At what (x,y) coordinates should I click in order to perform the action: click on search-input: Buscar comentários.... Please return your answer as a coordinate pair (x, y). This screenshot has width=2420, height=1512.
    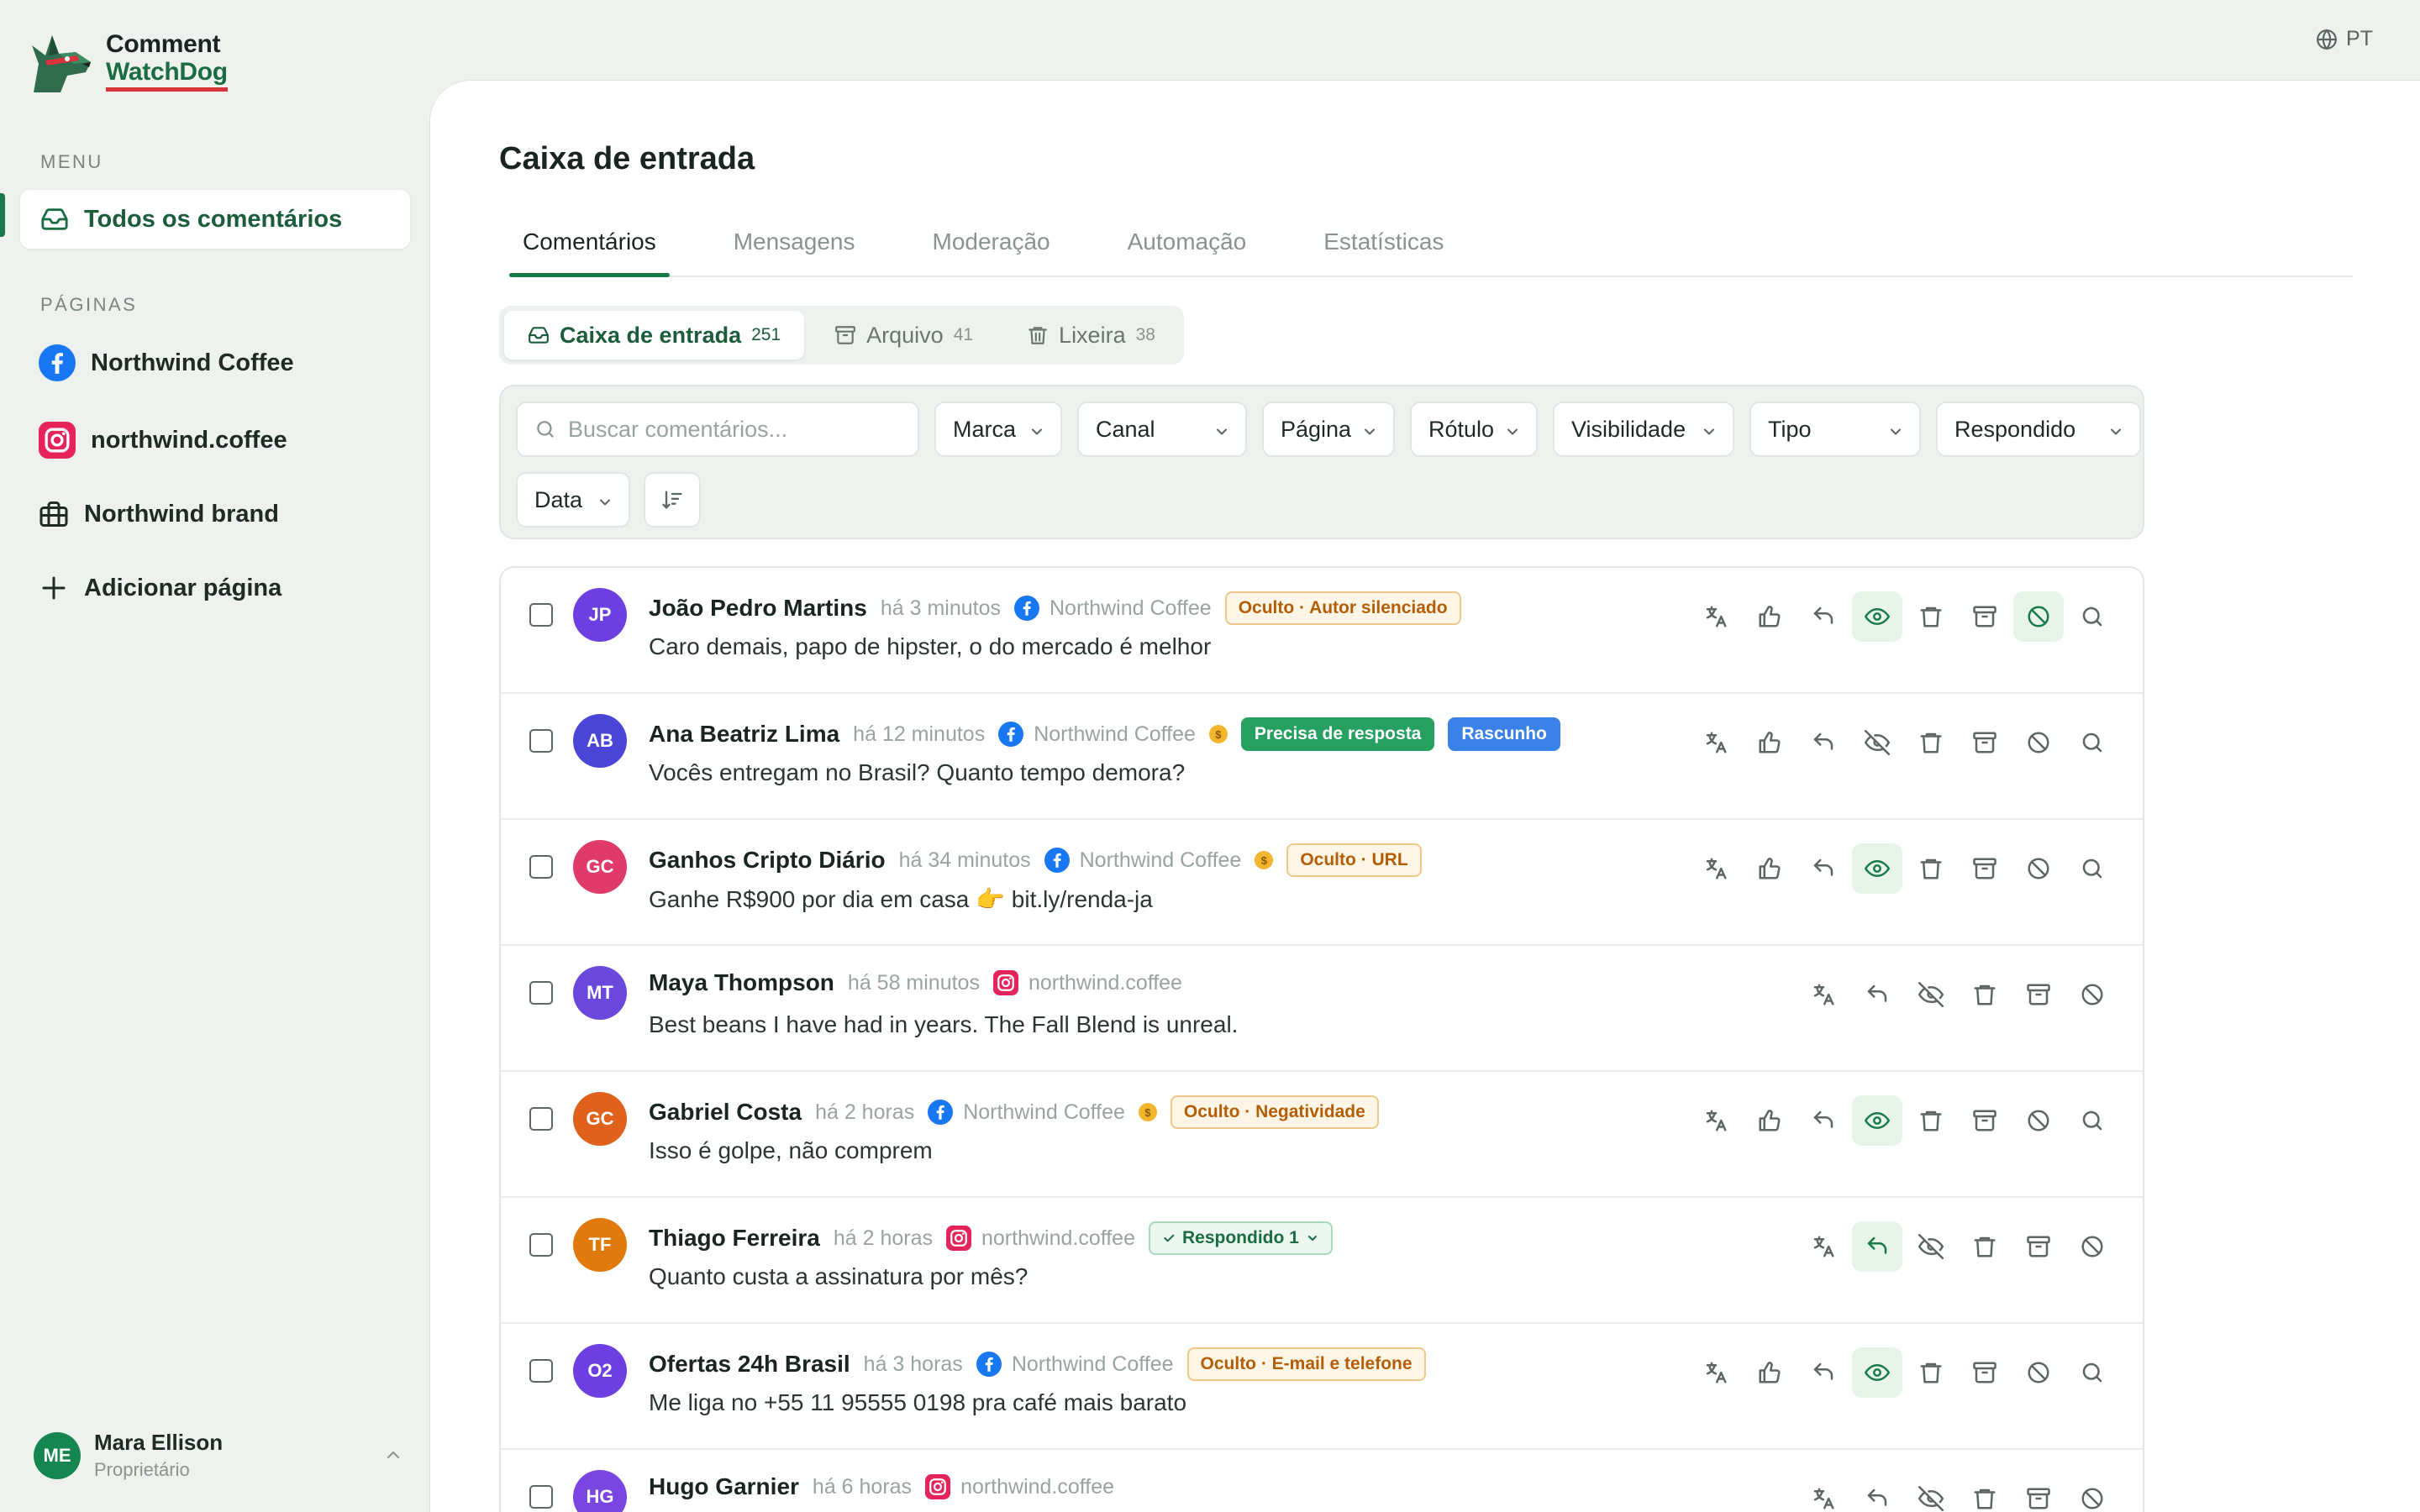
    Looking at the image, I should click on (718, 429).